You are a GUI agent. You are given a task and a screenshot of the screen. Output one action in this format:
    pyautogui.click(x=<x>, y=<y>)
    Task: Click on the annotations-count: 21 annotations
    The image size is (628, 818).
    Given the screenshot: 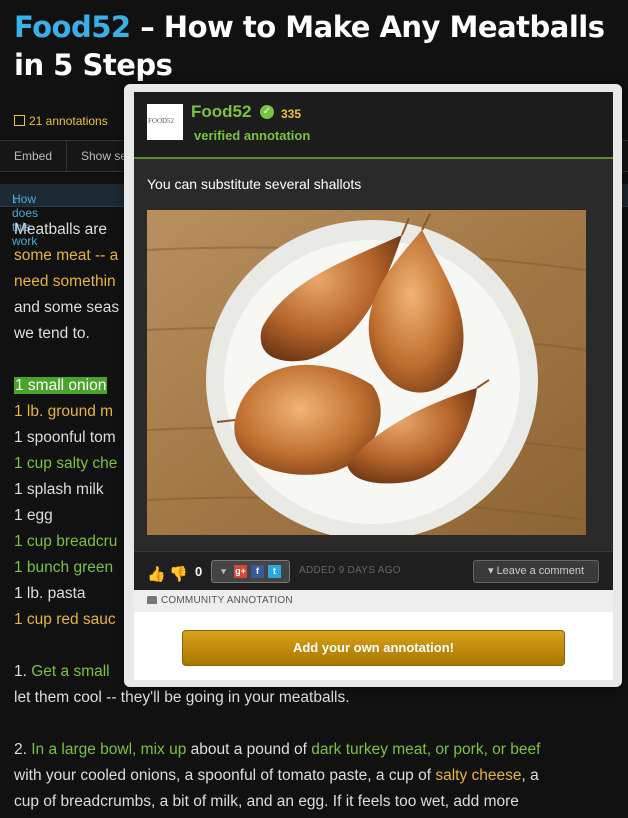 What is the action you would take?
    pyautogui.click(x=61, y=121)
    